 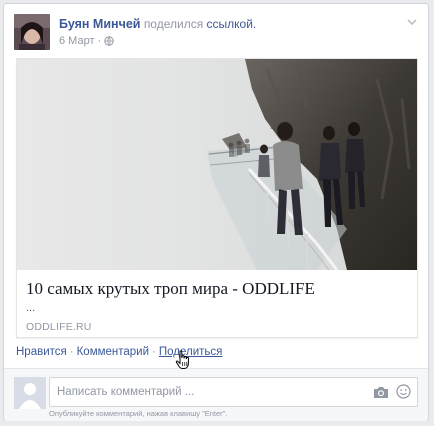 What do you see at coordinates (77, 41) in the screenshot?
I see `post-date: 6 Март` at bounding box center [77, 41].